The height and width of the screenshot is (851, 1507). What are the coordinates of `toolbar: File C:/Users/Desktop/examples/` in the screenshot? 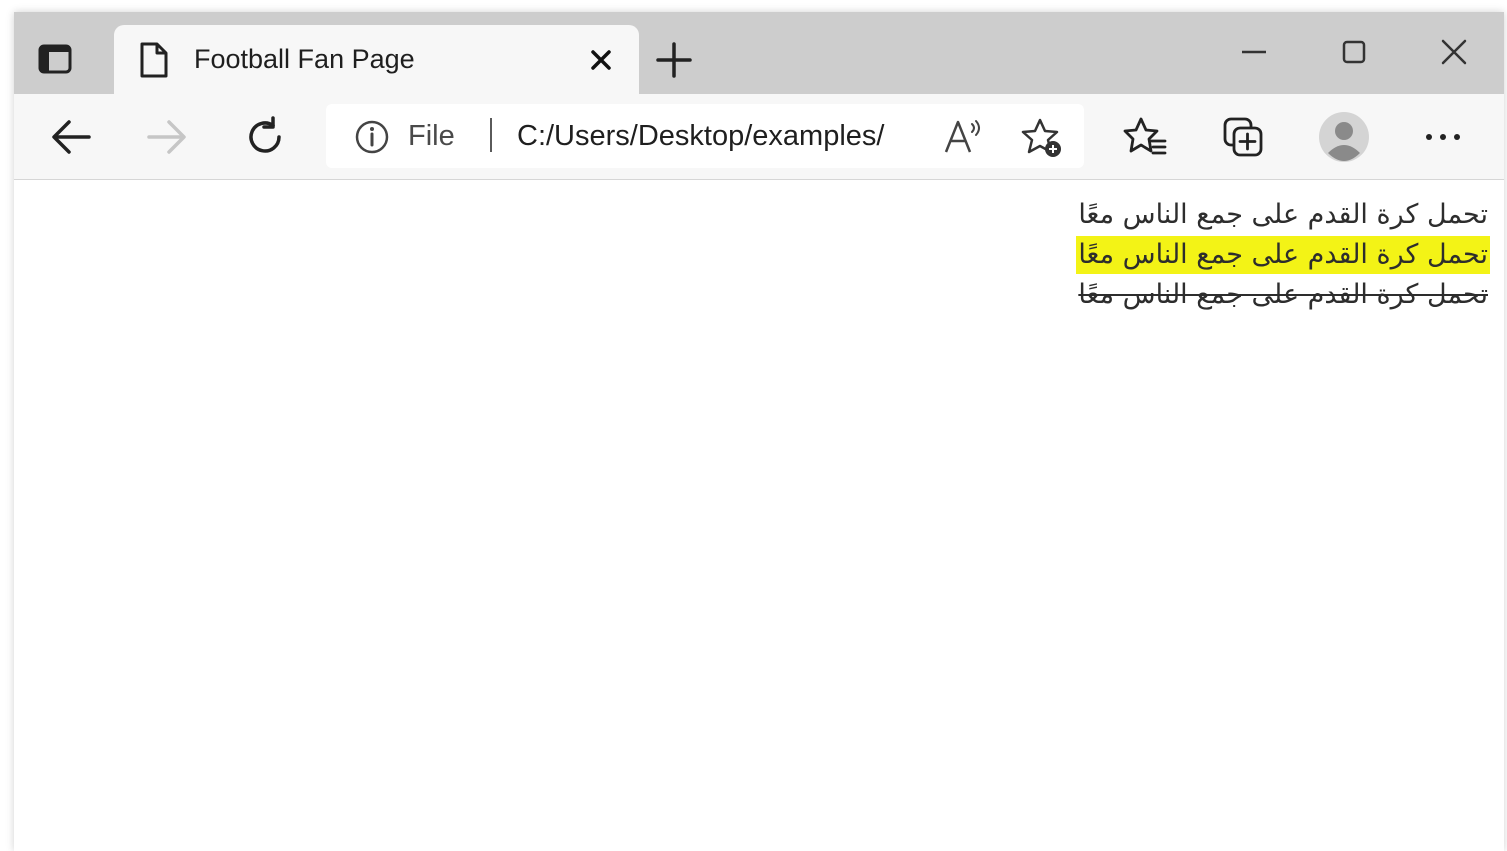 It's located at (759, 137).